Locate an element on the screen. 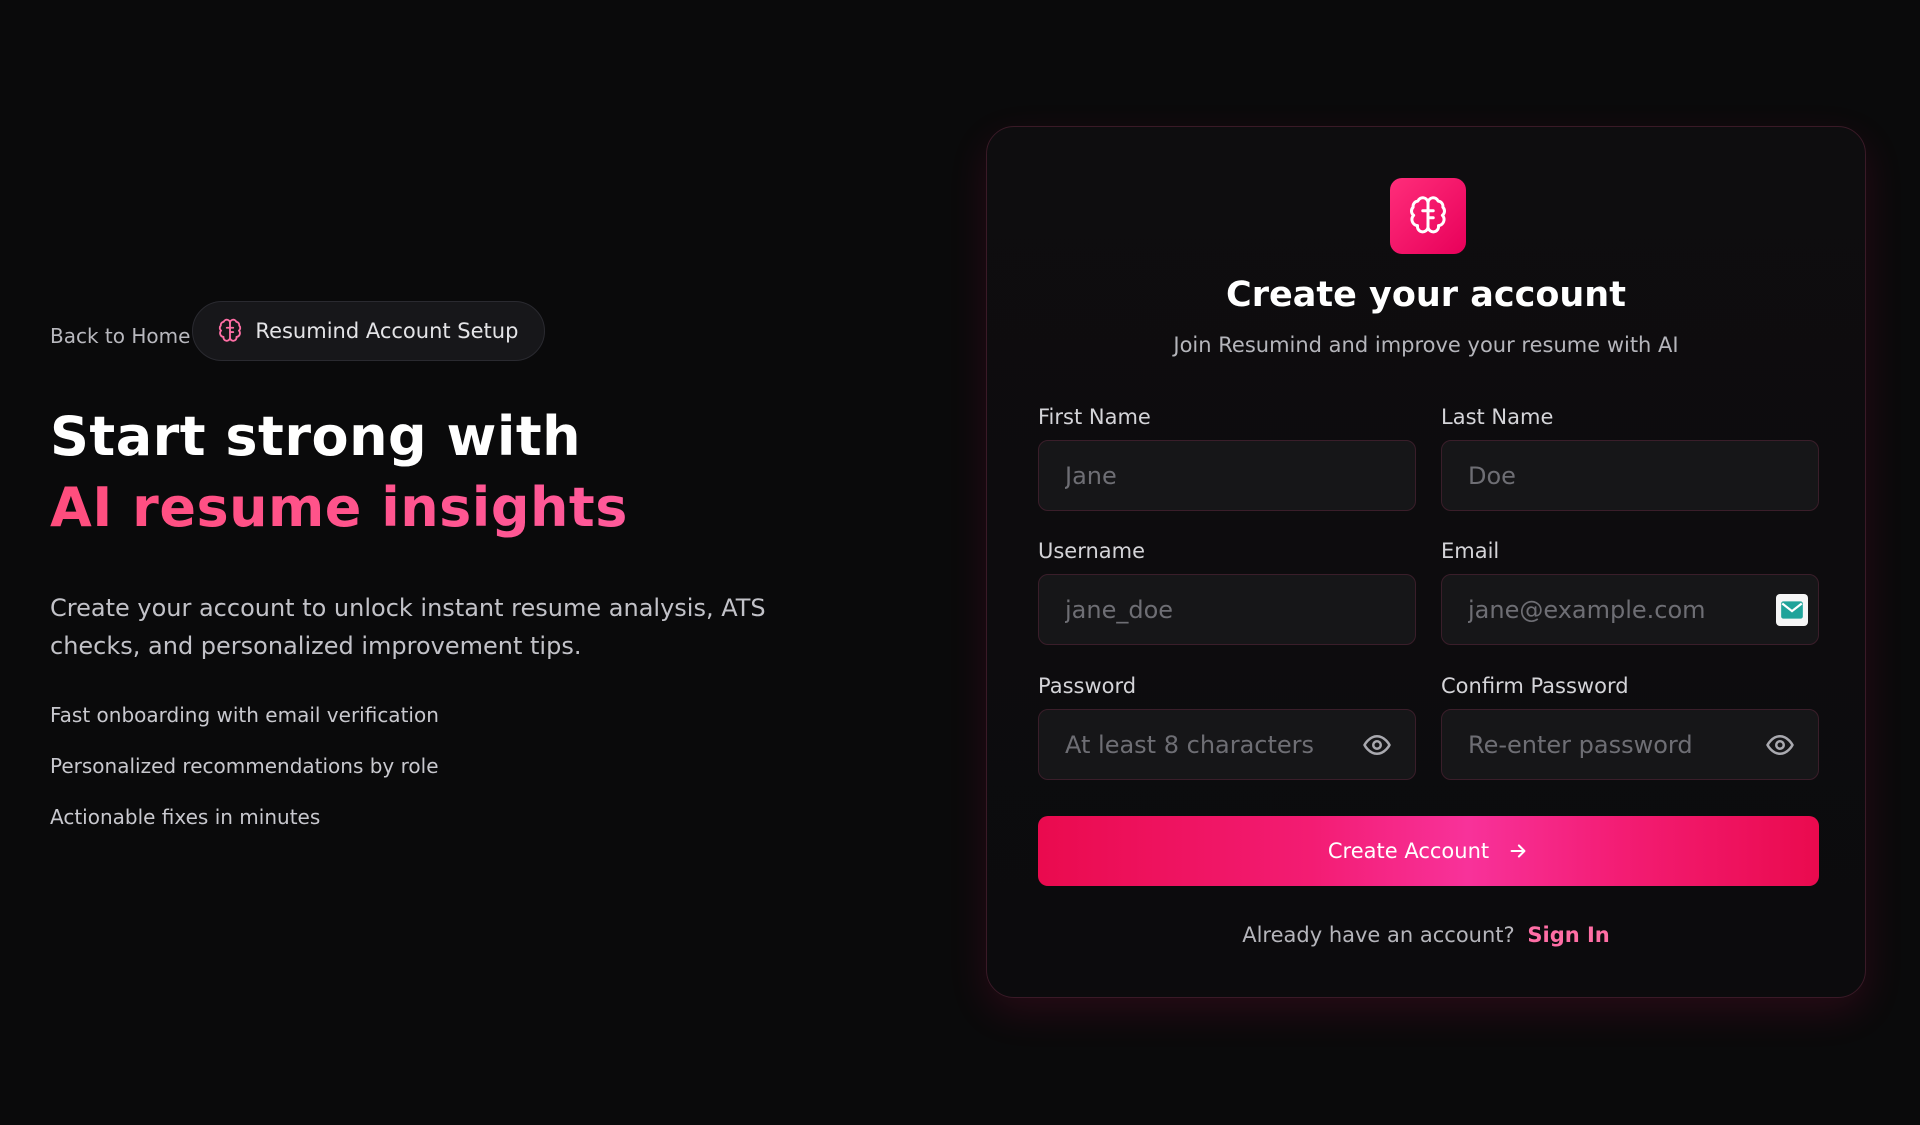 This screenshot has width=1920, height=1125. show-confirm-password-toggle is located at coordinates (1780, 745).